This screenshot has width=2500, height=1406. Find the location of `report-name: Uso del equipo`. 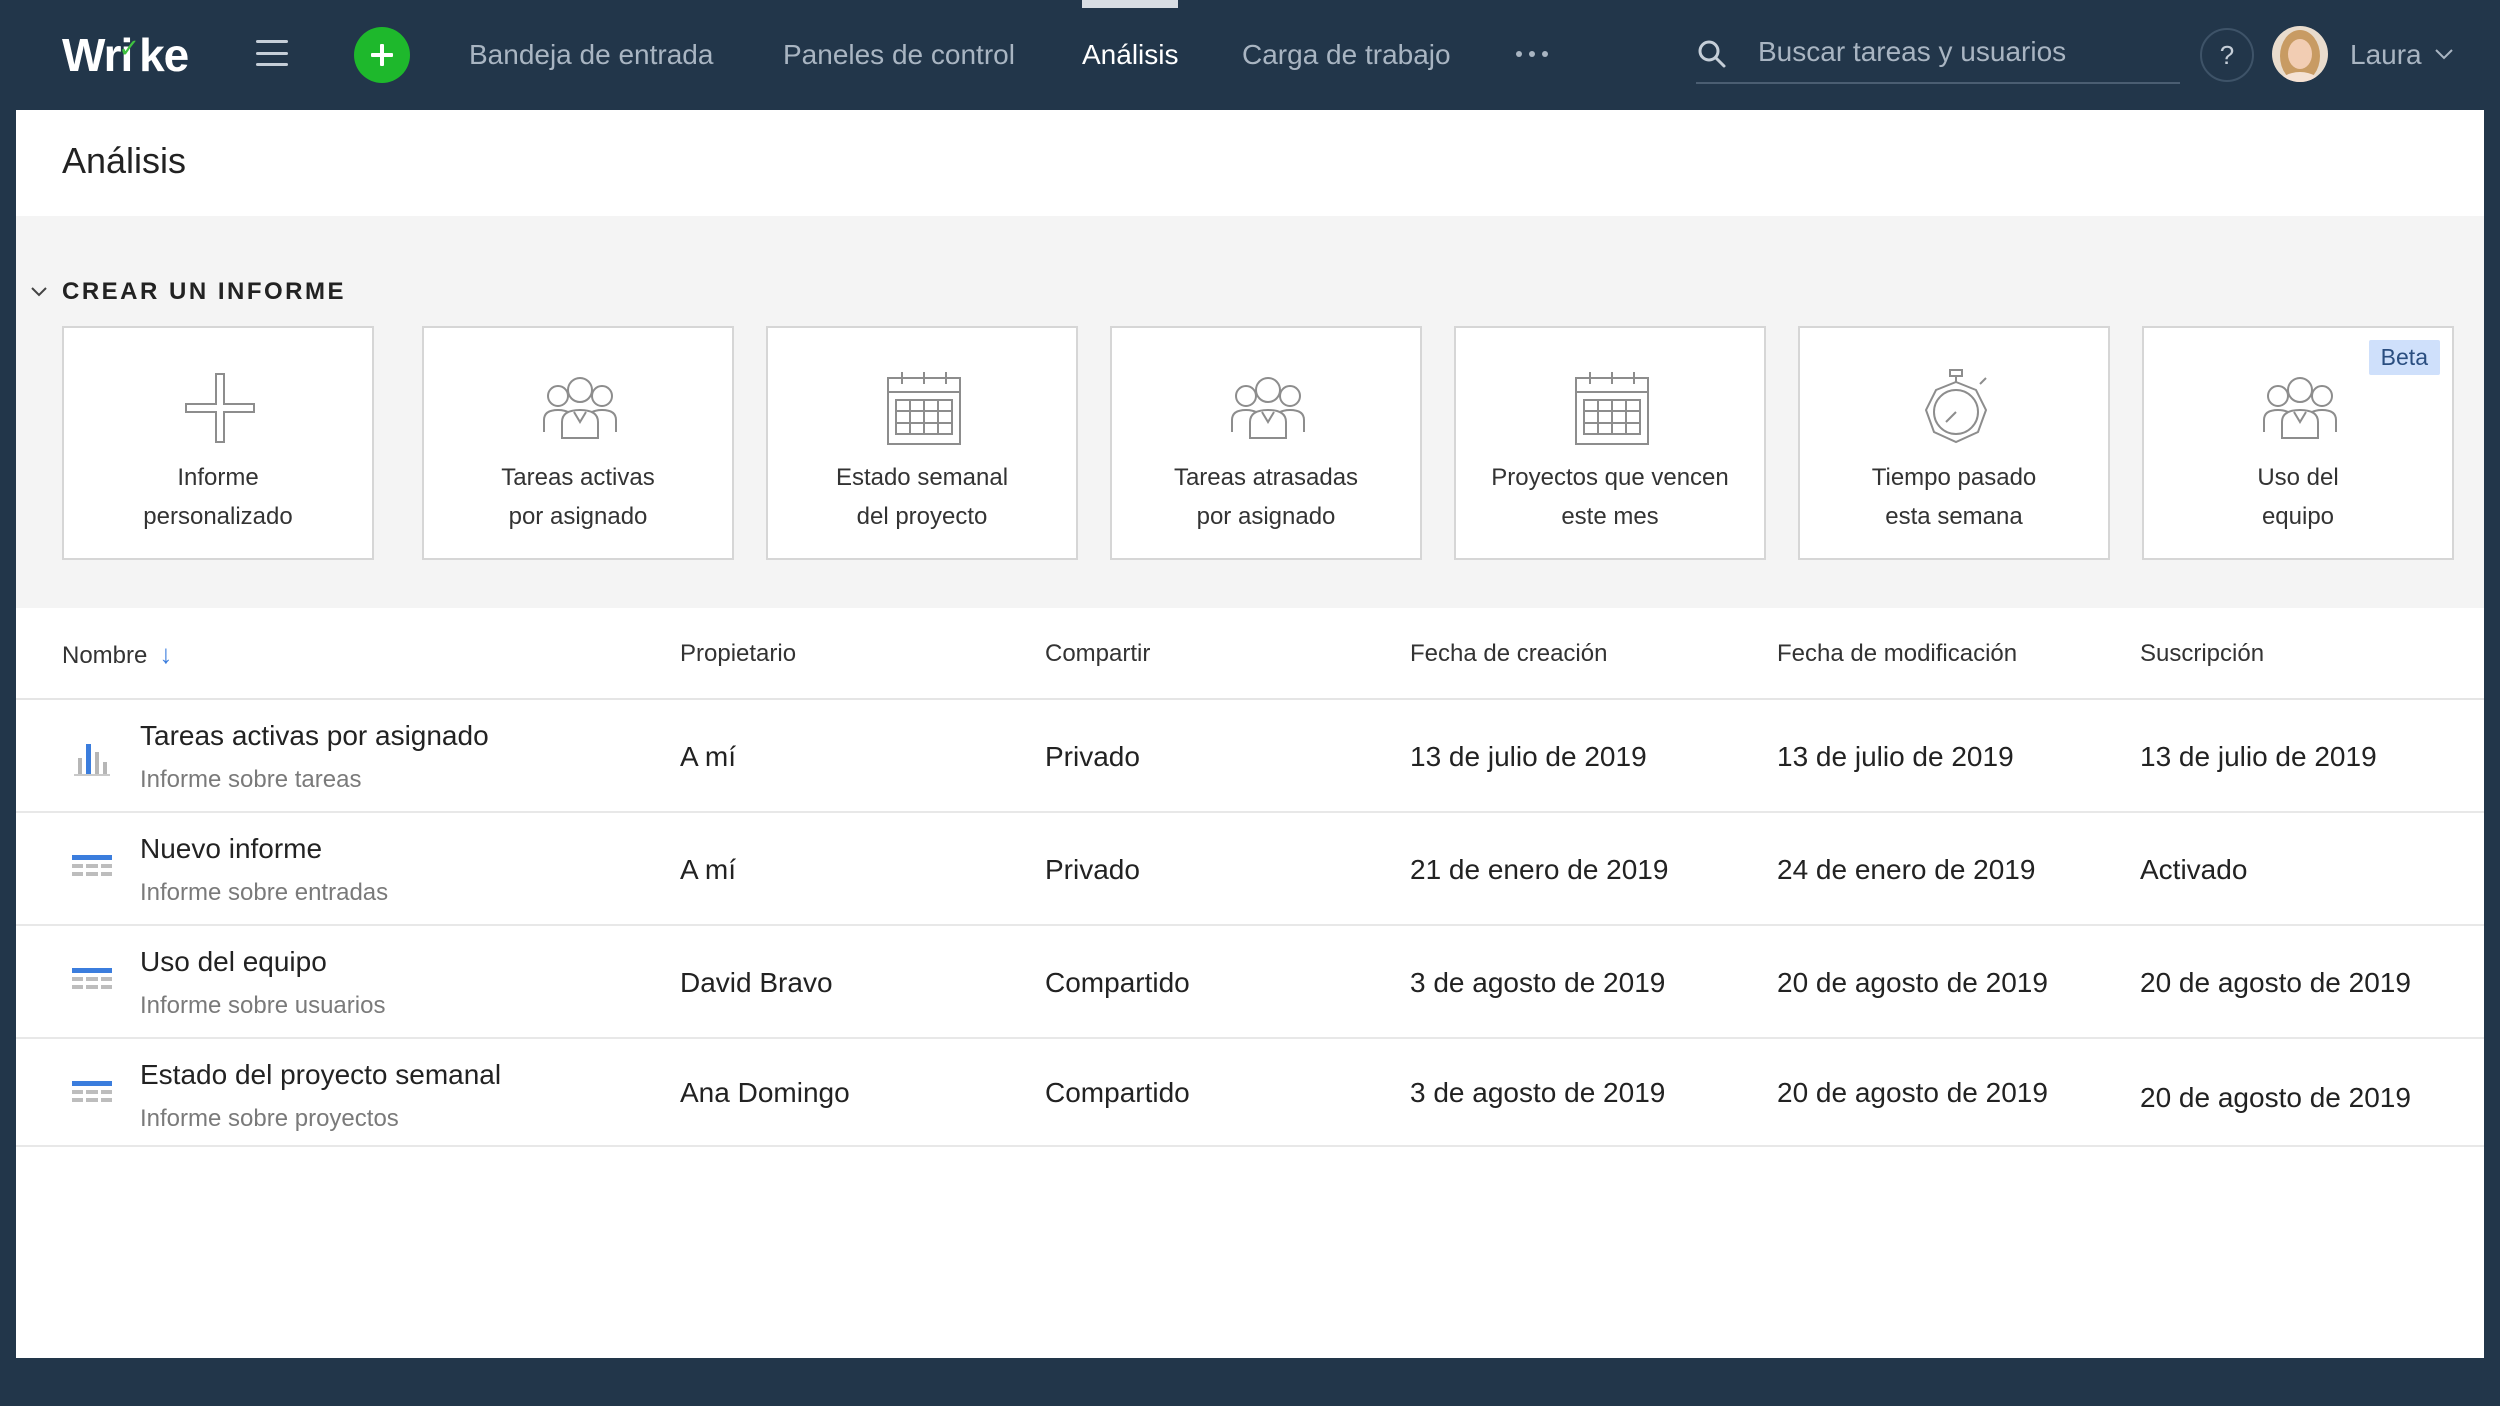

report-name: Uso del equipo is located at coordinates (233, 962).